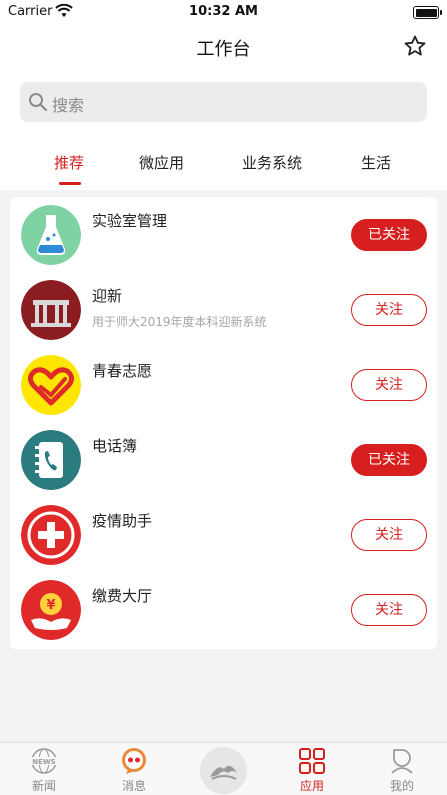 This screenshot has height=795, width=447. I want to click on status-time: 10:32 AM, so click(223, 11).